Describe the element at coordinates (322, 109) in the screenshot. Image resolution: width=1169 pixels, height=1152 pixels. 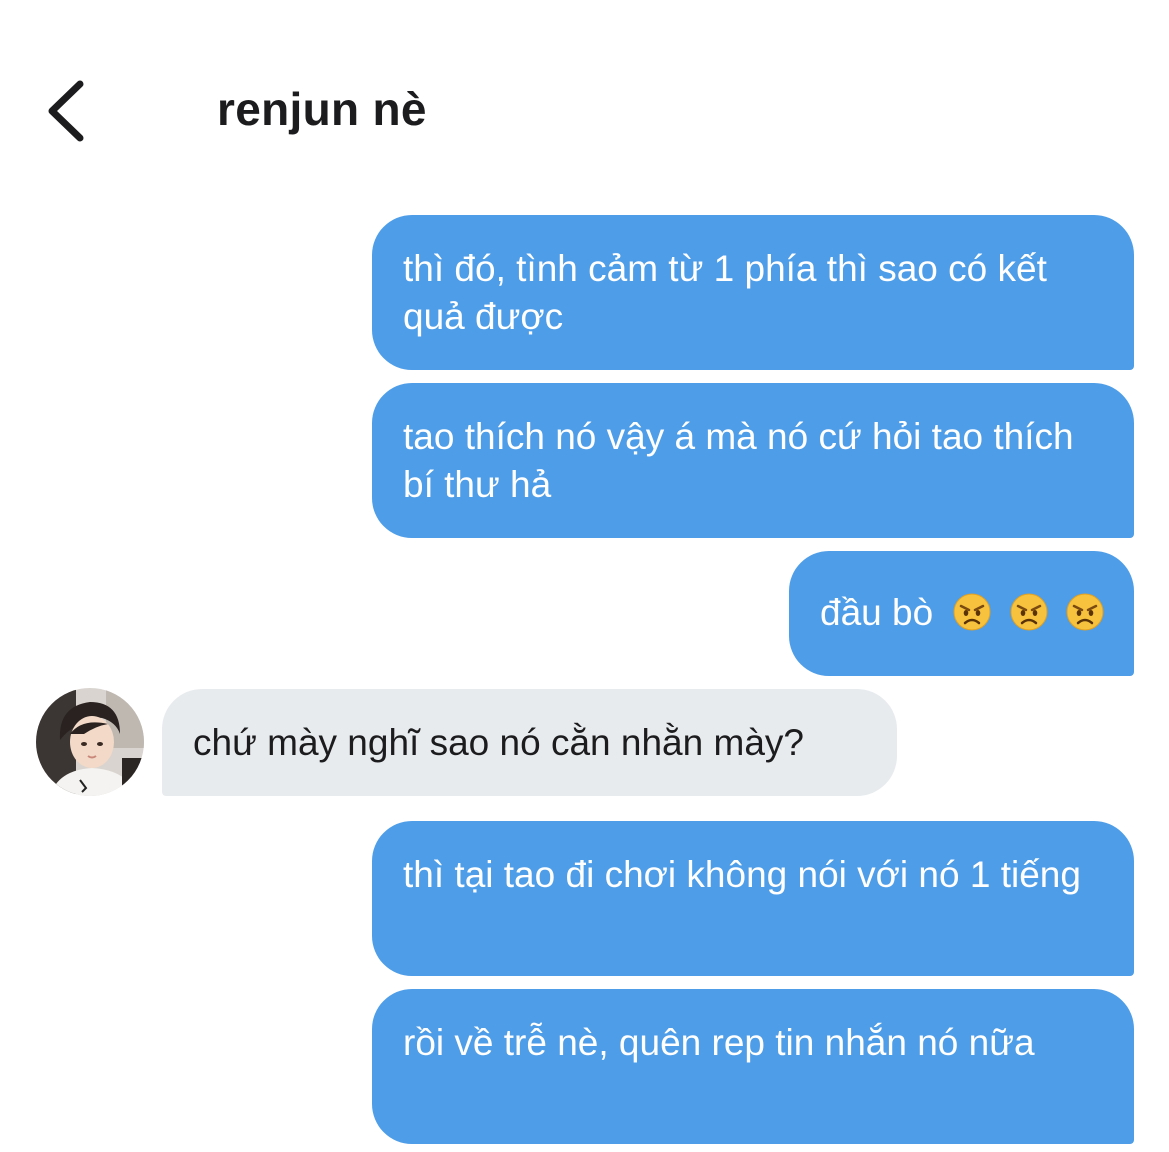
I see `contact-name: renjun nè` at that location.